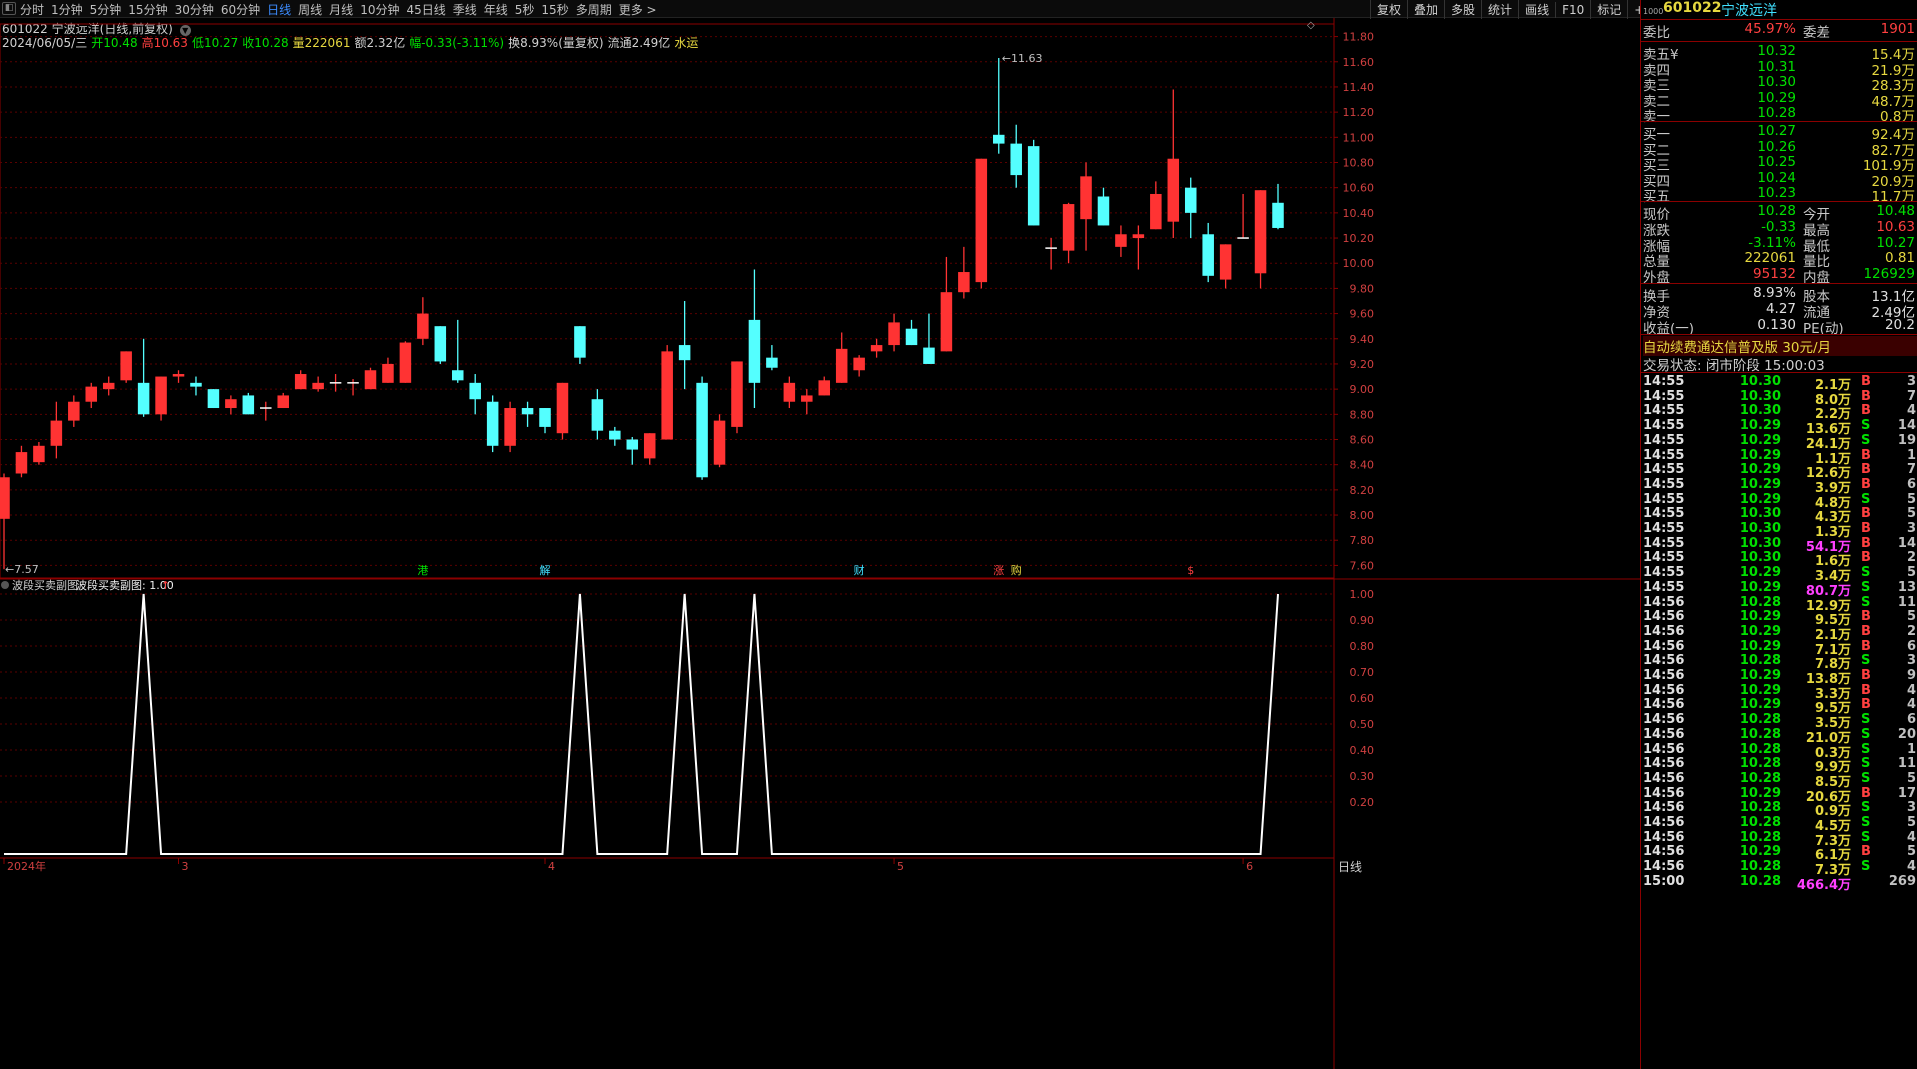 The width and height of the screenshot is (1917, 1069). I want to click on event-marker: 解, so click(545, 570).